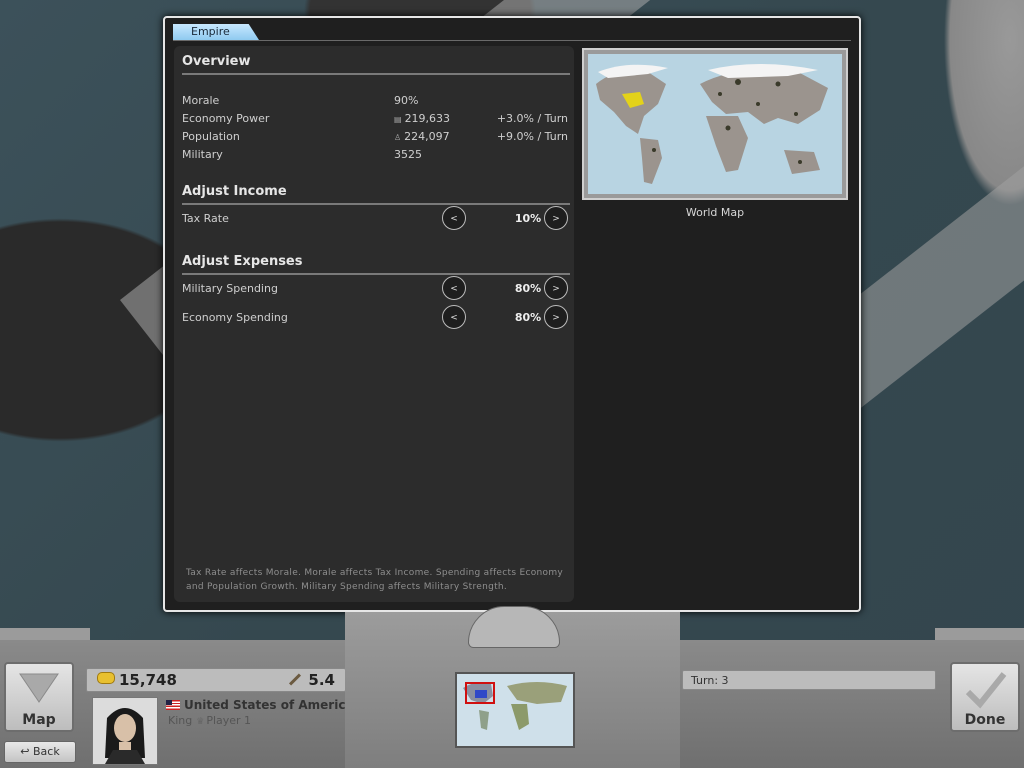  Describe the element at coordinates (148, 680) in the screenshot. I see `gold-value: 15,748` at that location.